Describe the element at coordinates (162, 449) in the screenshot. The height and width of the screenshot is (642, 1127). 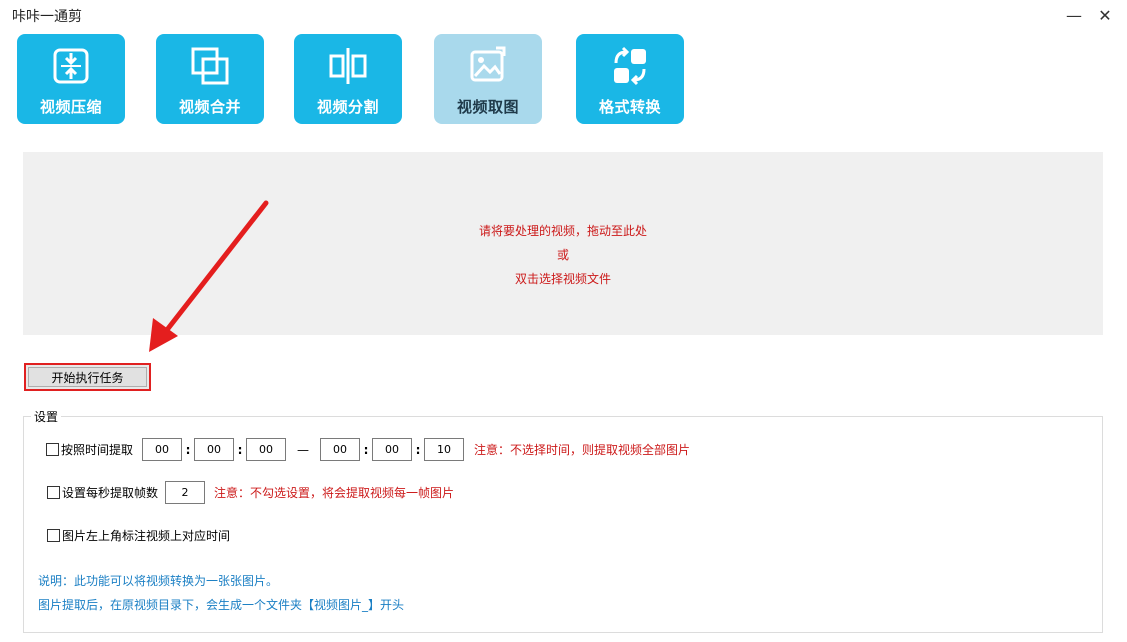
I see `start-hour-input: 00` at that location.